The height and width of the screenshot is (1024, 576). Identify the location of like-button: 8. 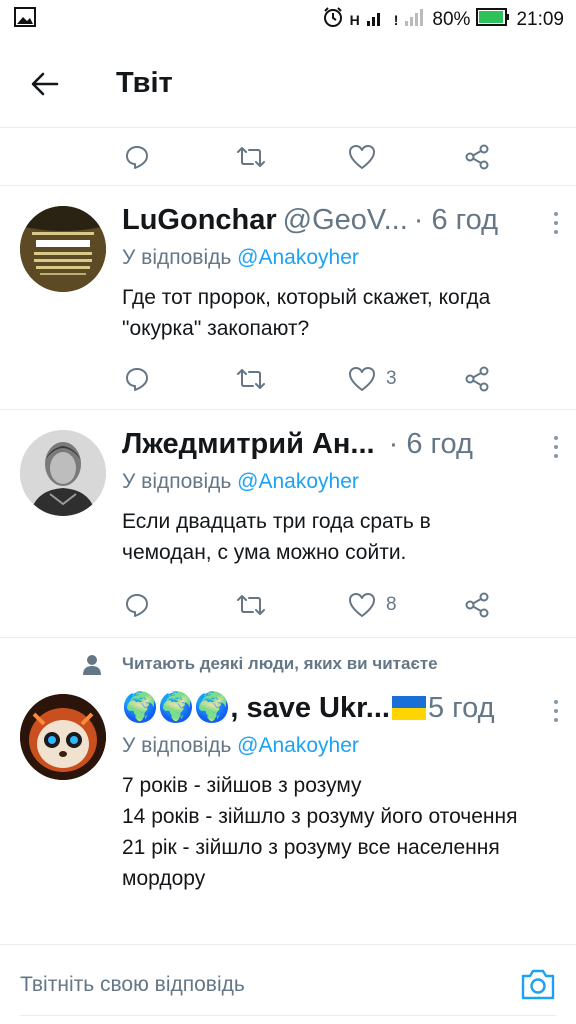
(406, 605).